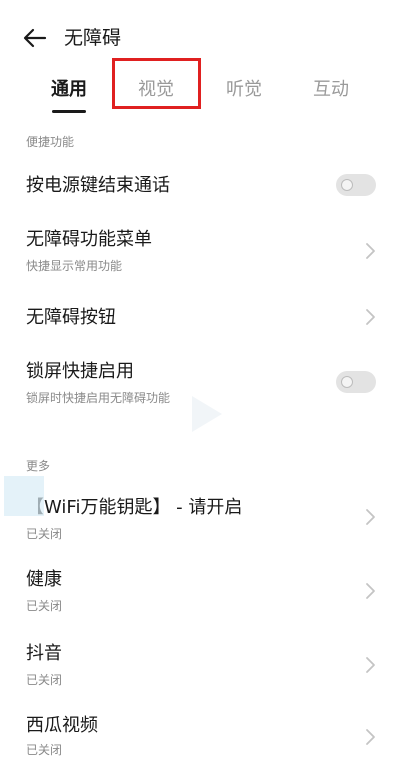 The height and width of the screenshot is (762, 400). I want to click on row-accessibility-button: 无障碍按钮, so click(200, 318).